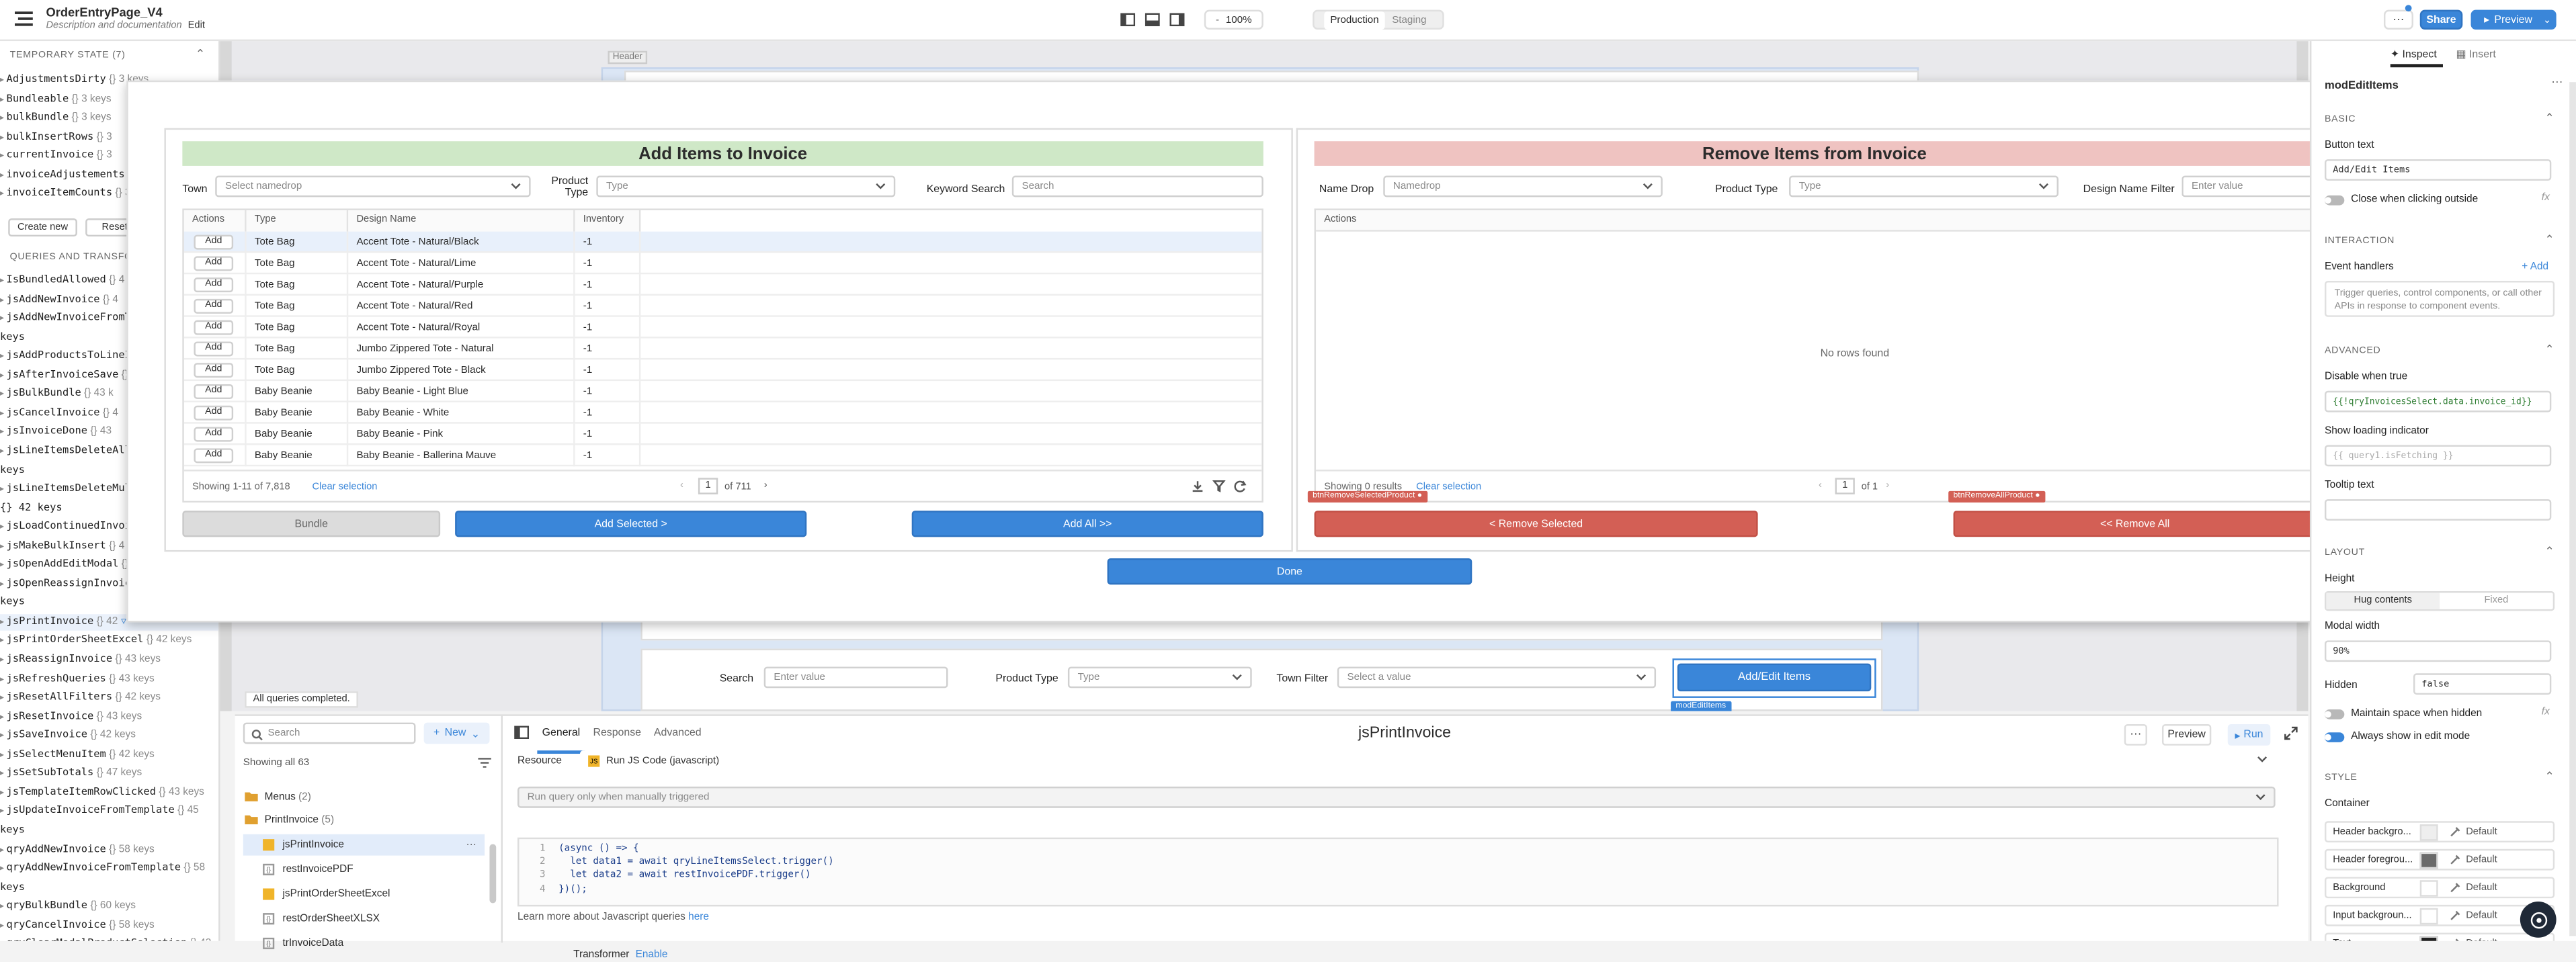 This screenshot has width=2576, height=962. I want to click on trigger-mode-select: Run query only when manually triggered, so click(1396, 797).